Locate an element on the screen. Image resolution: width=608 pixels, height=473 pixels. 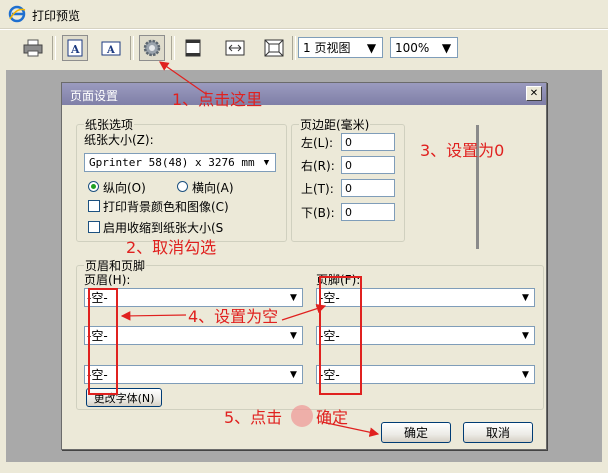
annotation-step4: 4、设置为空 is located at coordinates (233, 316).